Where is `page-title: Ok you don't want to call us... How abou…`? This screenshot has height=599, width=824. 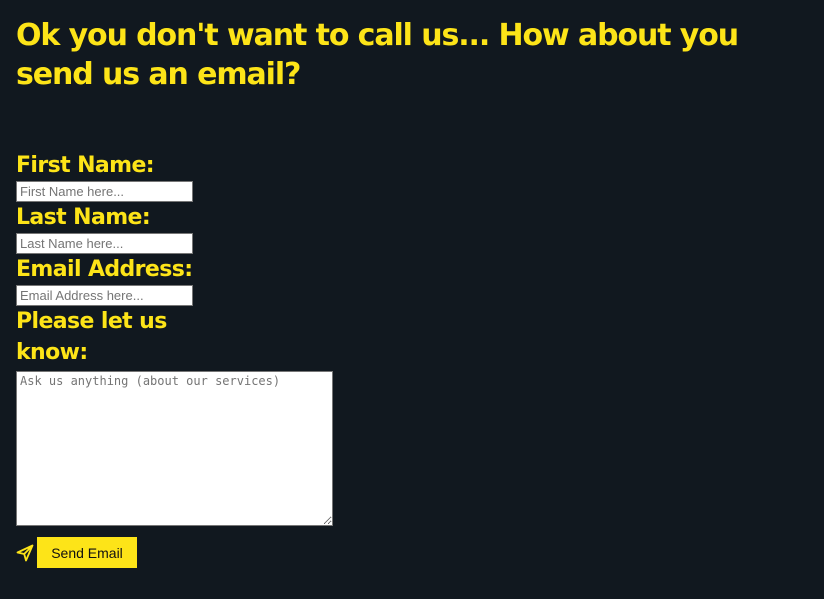 page-title: Ok you don't want to call us... How abou… is located at coordinates (377, 55).